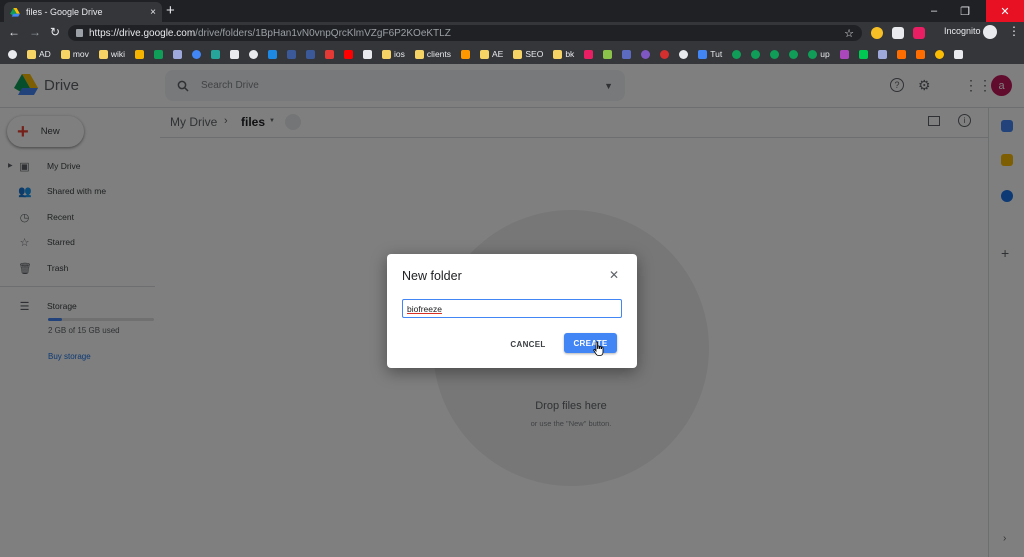 This screenshot has height=557, width=1024. Describe the element at coordinates (512, 308) in the screenshot. I see `folder-name-input` at that location.